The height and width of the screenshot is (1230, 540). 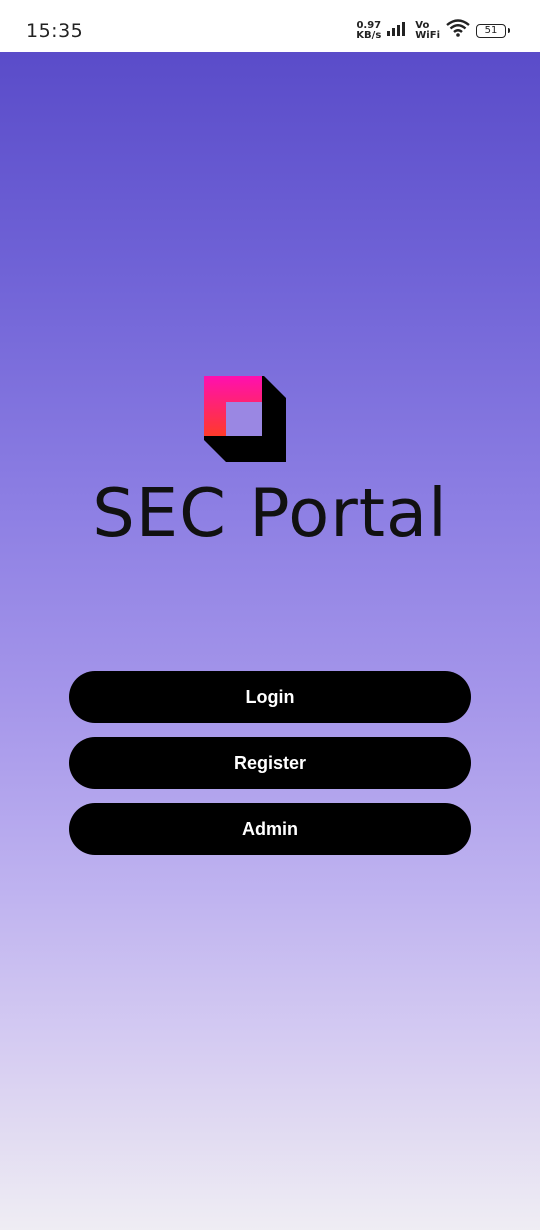 What do you see at coordinates (398, 30) in the screenshot?
I see `signal-icon` at bounding box center [398, 30].